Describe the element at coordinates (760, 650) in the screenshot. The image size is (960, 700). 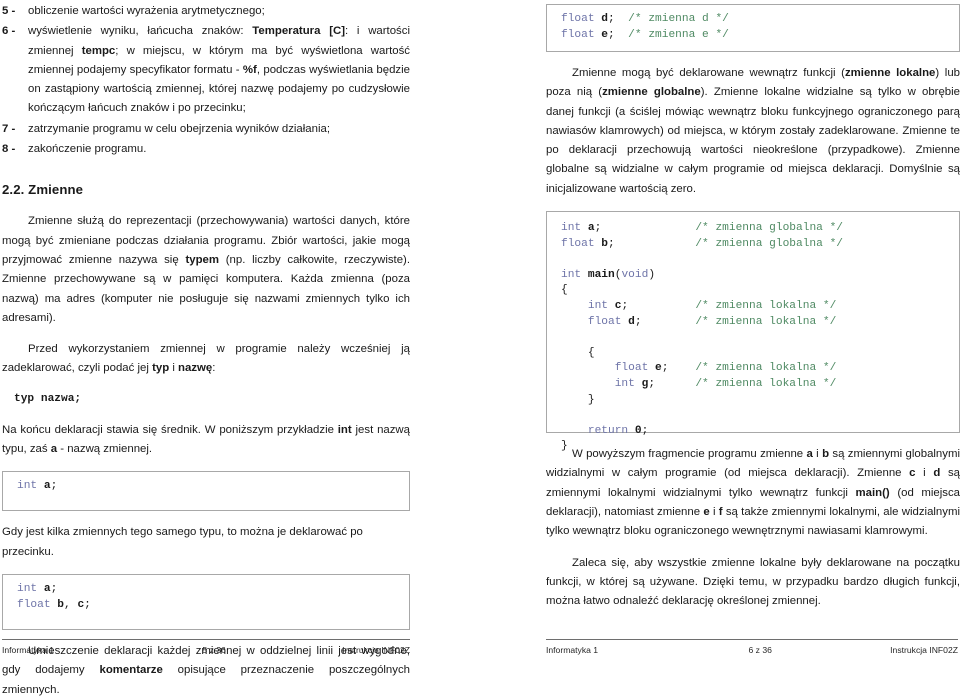
I see `footer-page-number: 6 z 36` at that location.